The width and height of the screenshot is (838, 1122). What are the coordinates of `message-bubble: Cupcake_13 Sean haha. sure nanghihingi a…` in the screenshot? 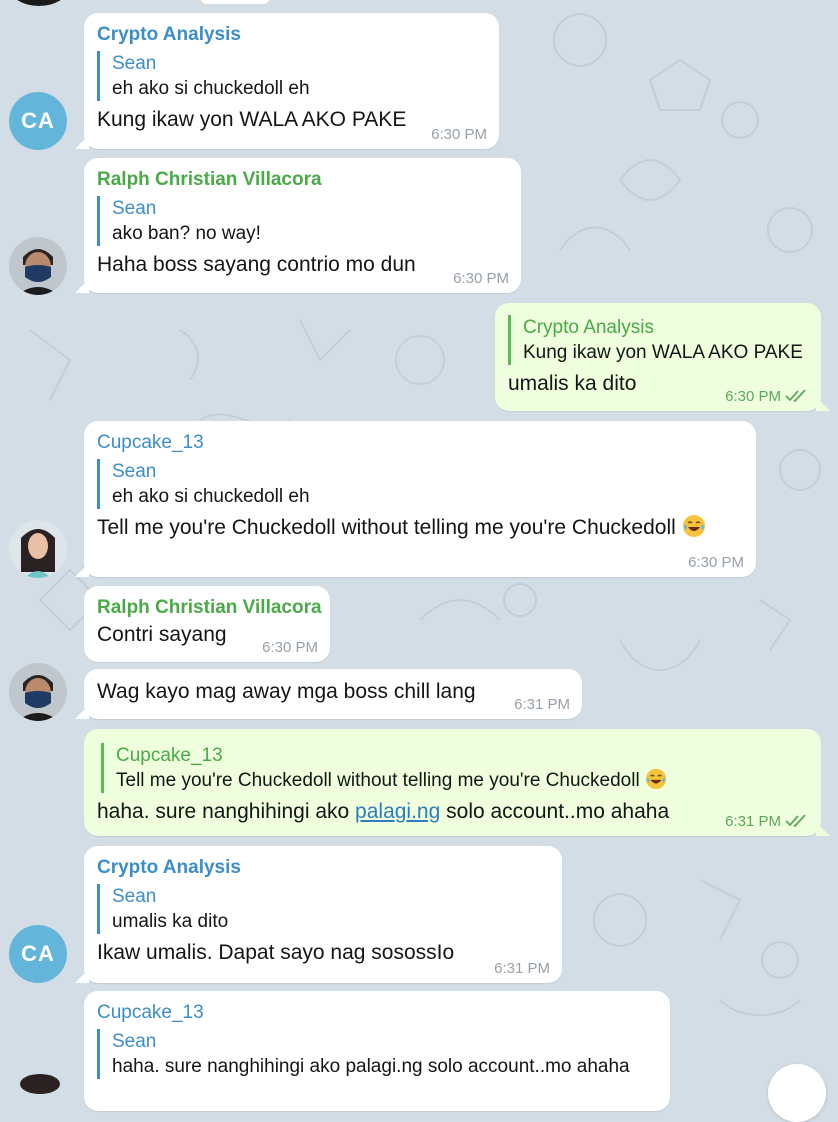 It's located at (377, 1051).